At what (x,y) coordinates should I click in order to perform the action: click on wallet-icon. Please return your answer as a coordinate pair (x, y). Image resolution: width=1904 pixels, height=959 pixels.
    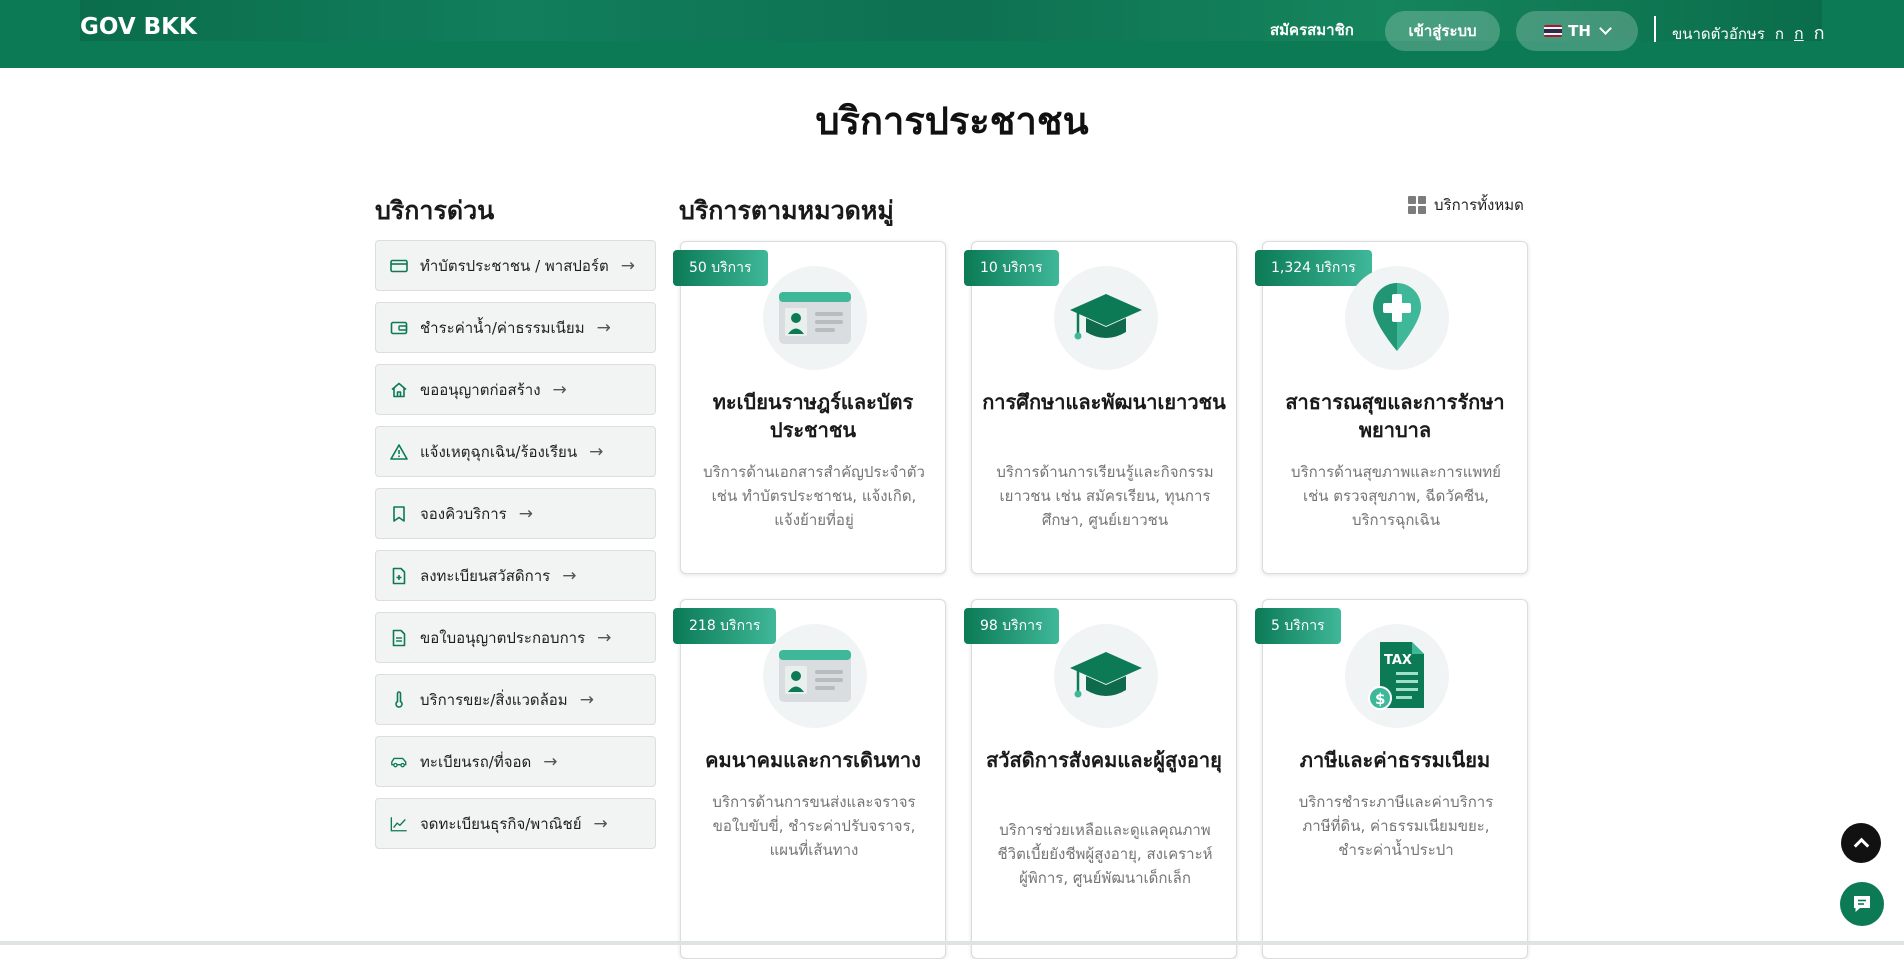
    Looking at the image, I should click on (399, 328).